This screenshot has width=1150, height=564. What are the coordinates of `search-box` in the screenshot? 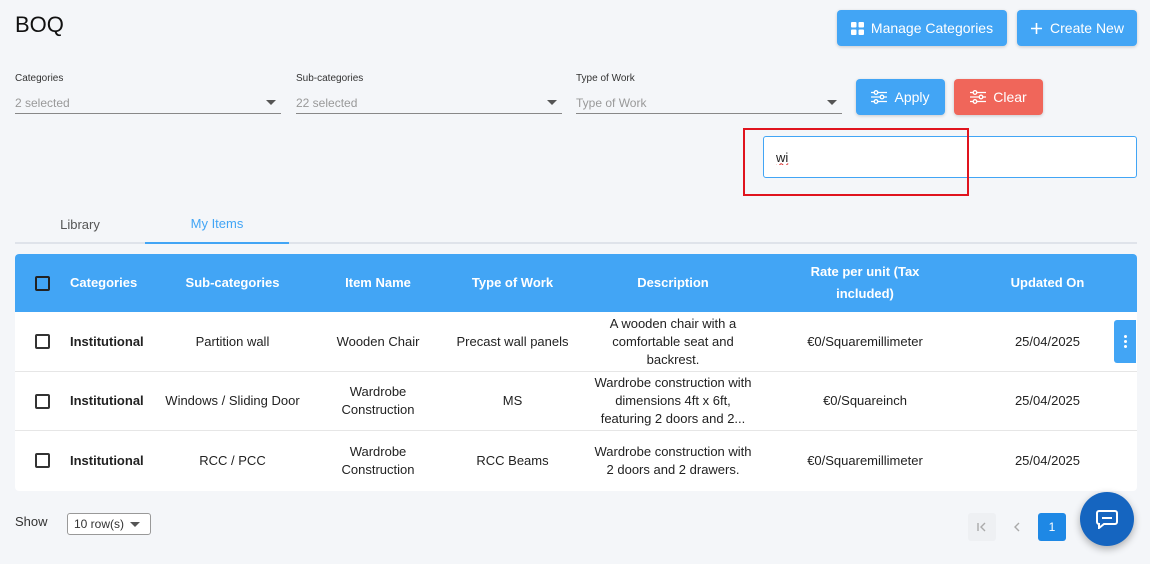 It's located at (950, 157).